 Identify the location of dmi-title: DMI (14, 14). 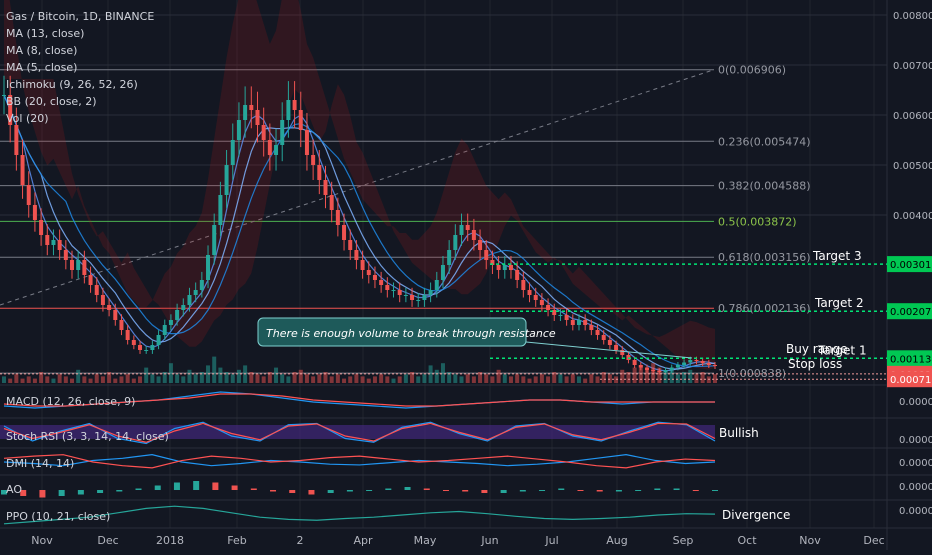
(40, 463).